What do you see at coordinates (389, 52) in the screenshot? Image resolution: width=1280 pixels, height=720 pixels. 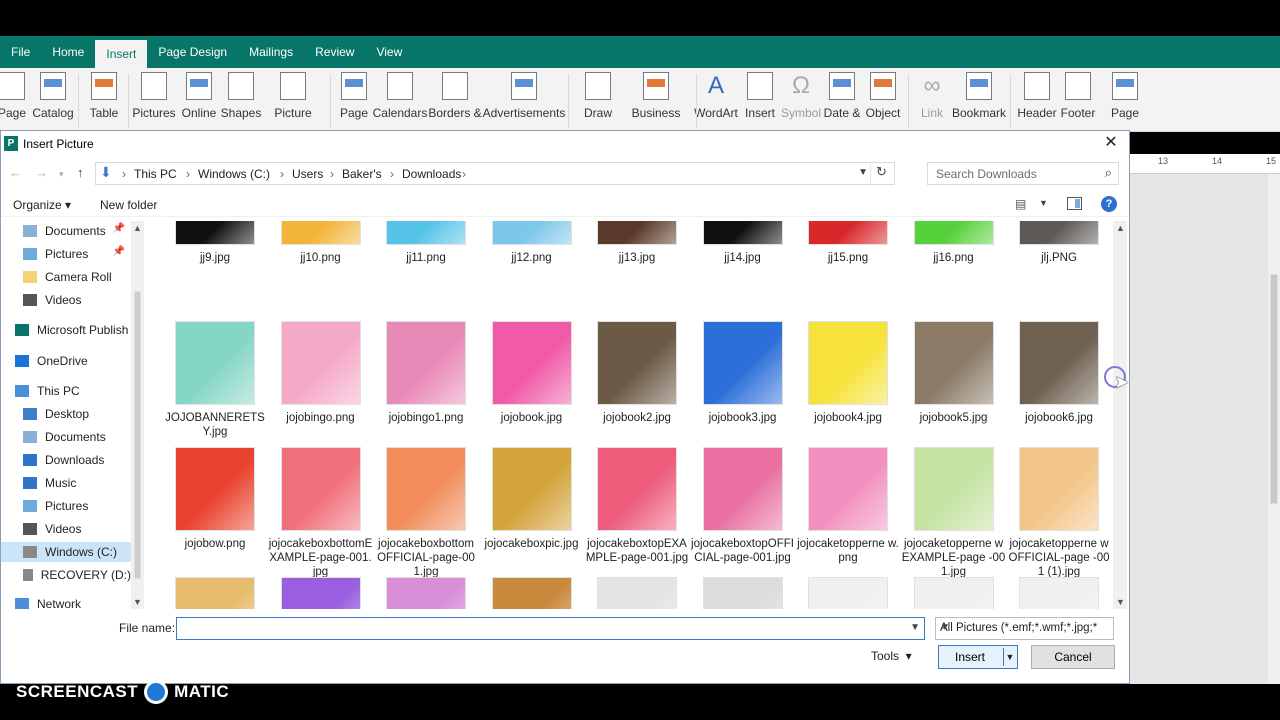 I see `tab-view: View` at bounding box center [389, 52].